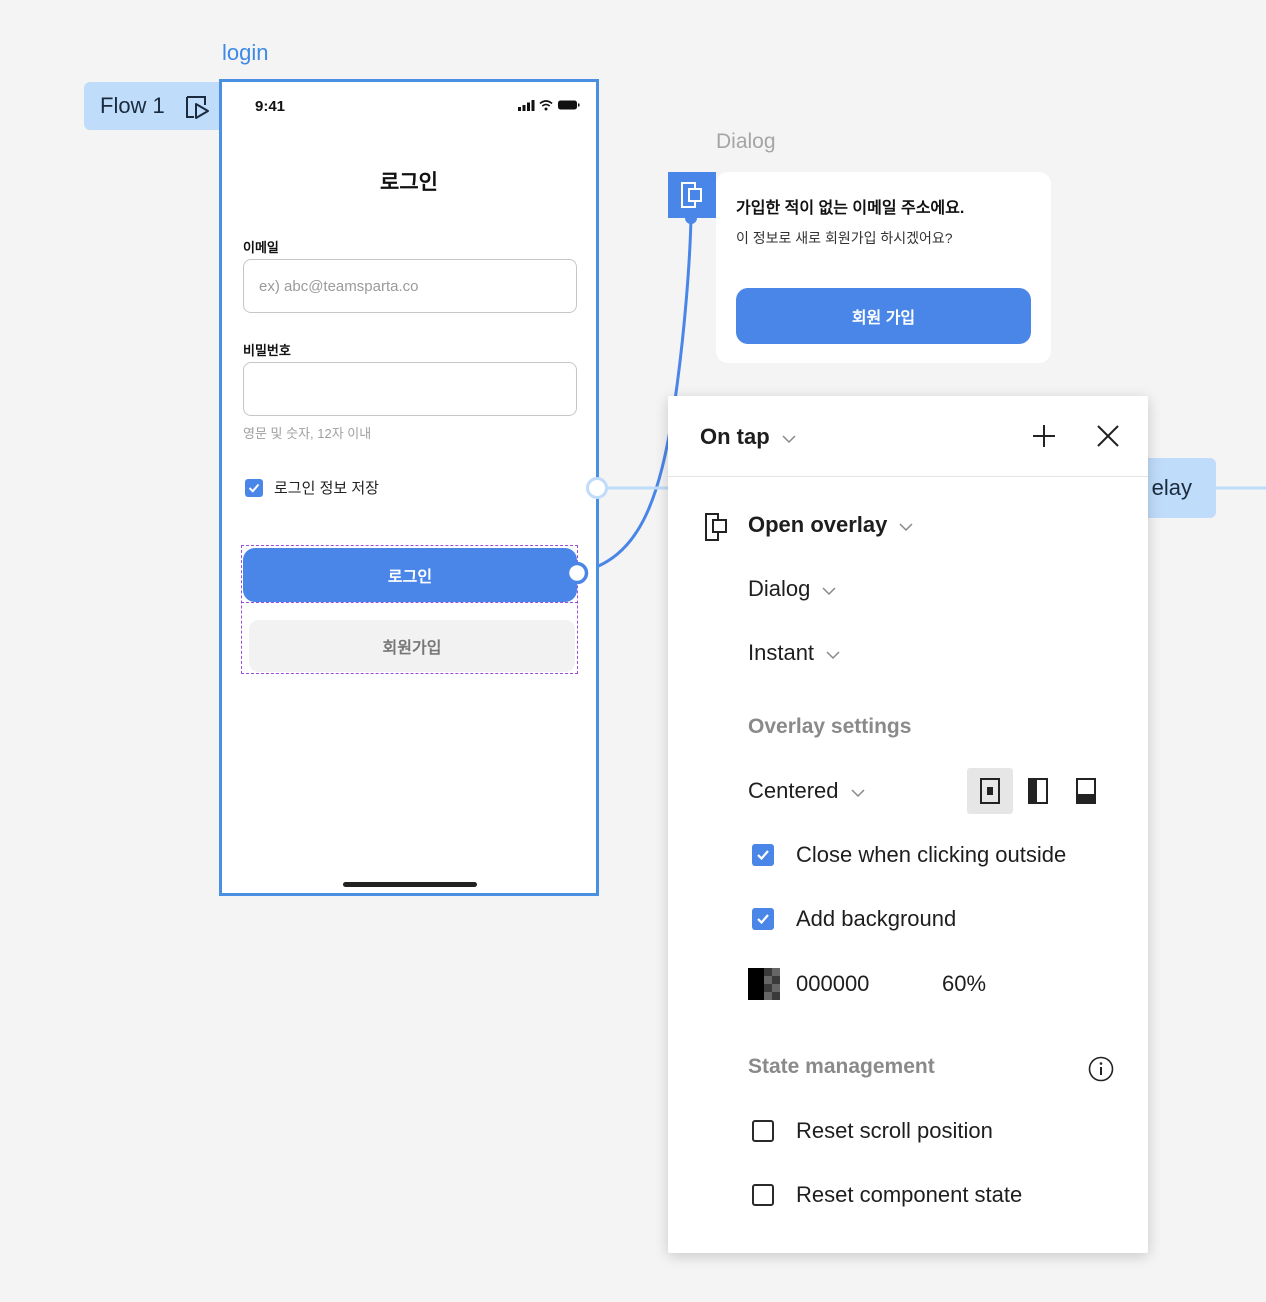  Describe the element at coordinates (261, 247) in the screenshot. I see `email-label: 이메일` at that location.